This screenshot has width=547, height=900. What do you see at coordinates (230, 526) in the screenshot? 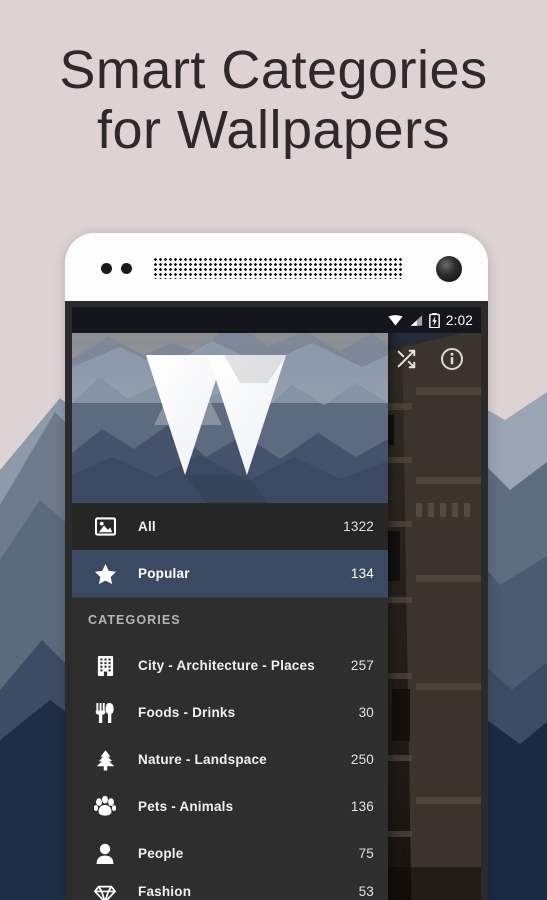
I see `drawer-item-all: All 1322` at bounding box center [230, 526].